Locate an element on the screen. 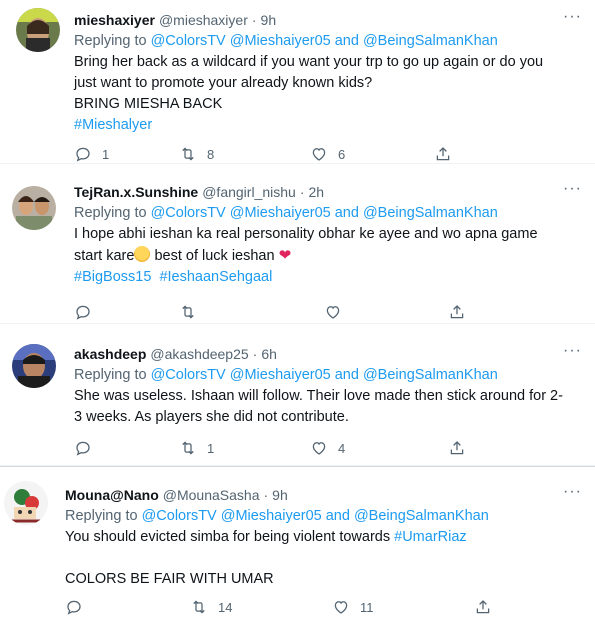 Image resolution: width=595 pixels, height=618 pixels. tweet-header: Mouna@Nano @MounaSasha · 9h is located at coordinates (320, 495).